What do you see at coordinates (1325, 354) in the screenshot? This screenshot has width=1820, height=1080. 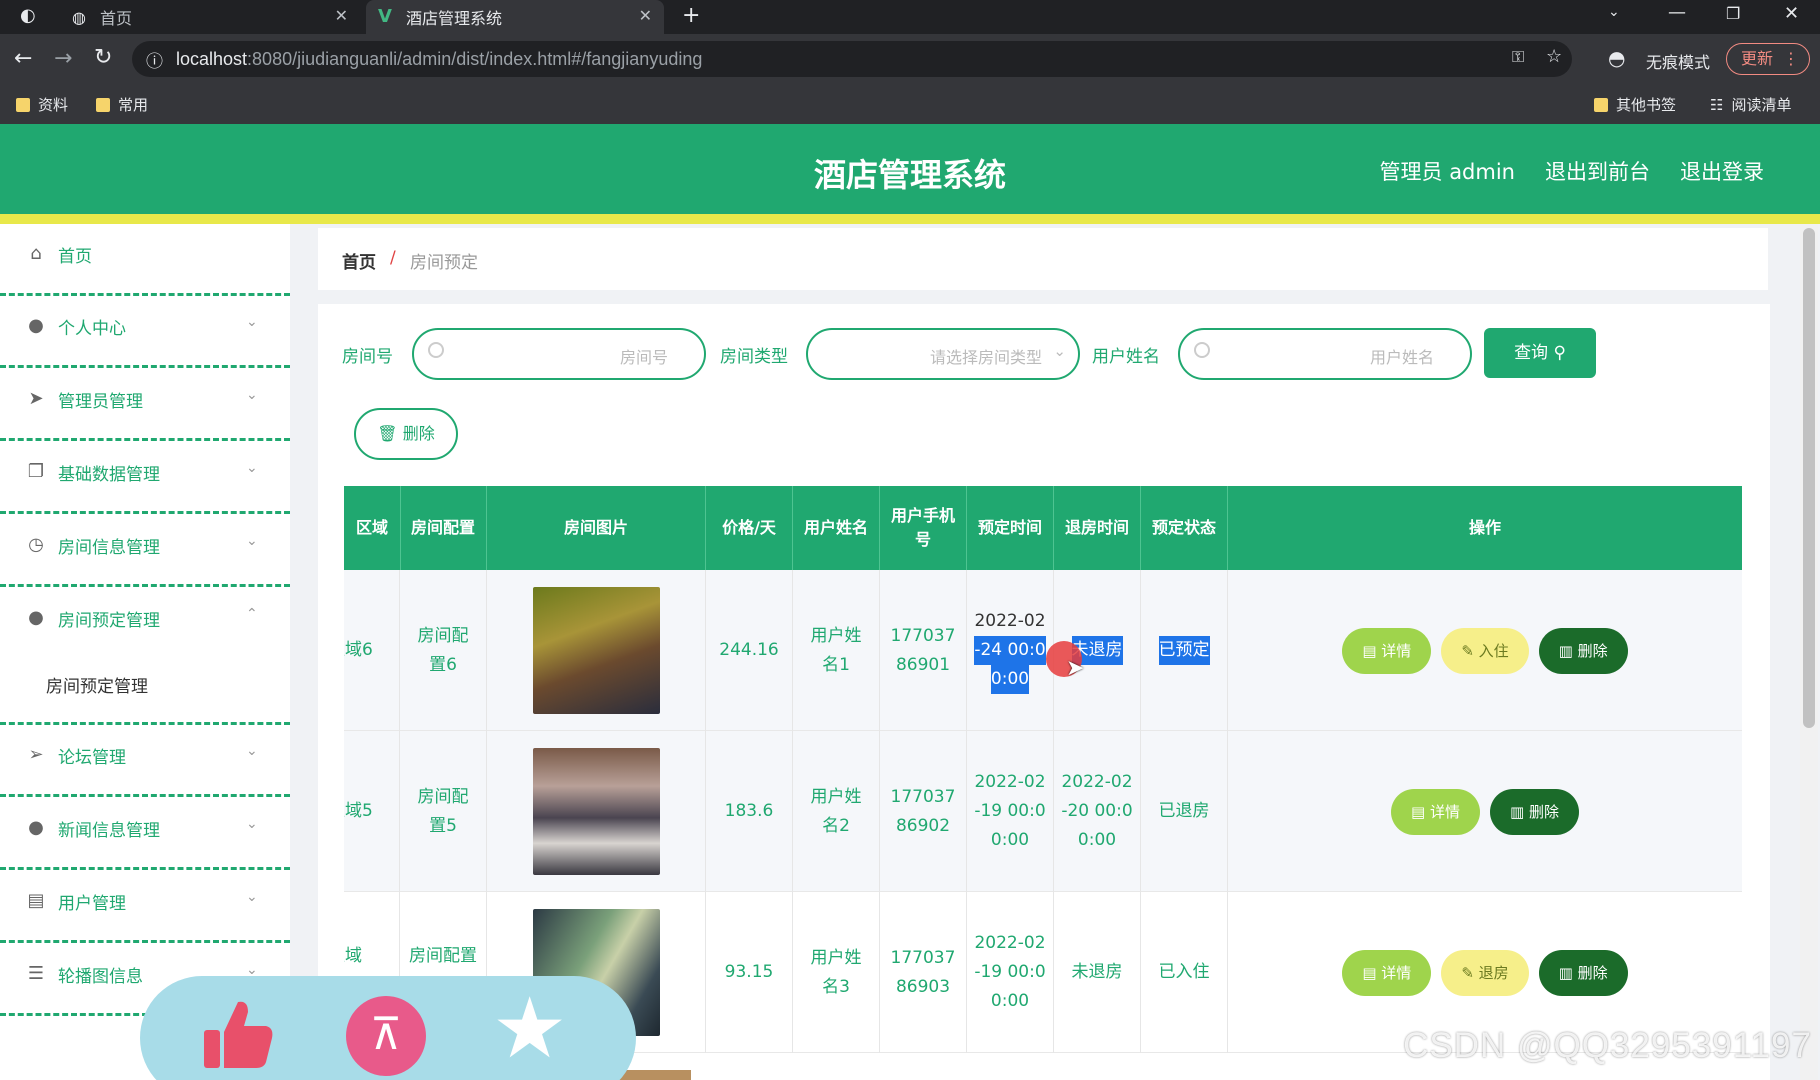 I see `user-name-input: 用户姓名` at bounding box center [1325, 354].